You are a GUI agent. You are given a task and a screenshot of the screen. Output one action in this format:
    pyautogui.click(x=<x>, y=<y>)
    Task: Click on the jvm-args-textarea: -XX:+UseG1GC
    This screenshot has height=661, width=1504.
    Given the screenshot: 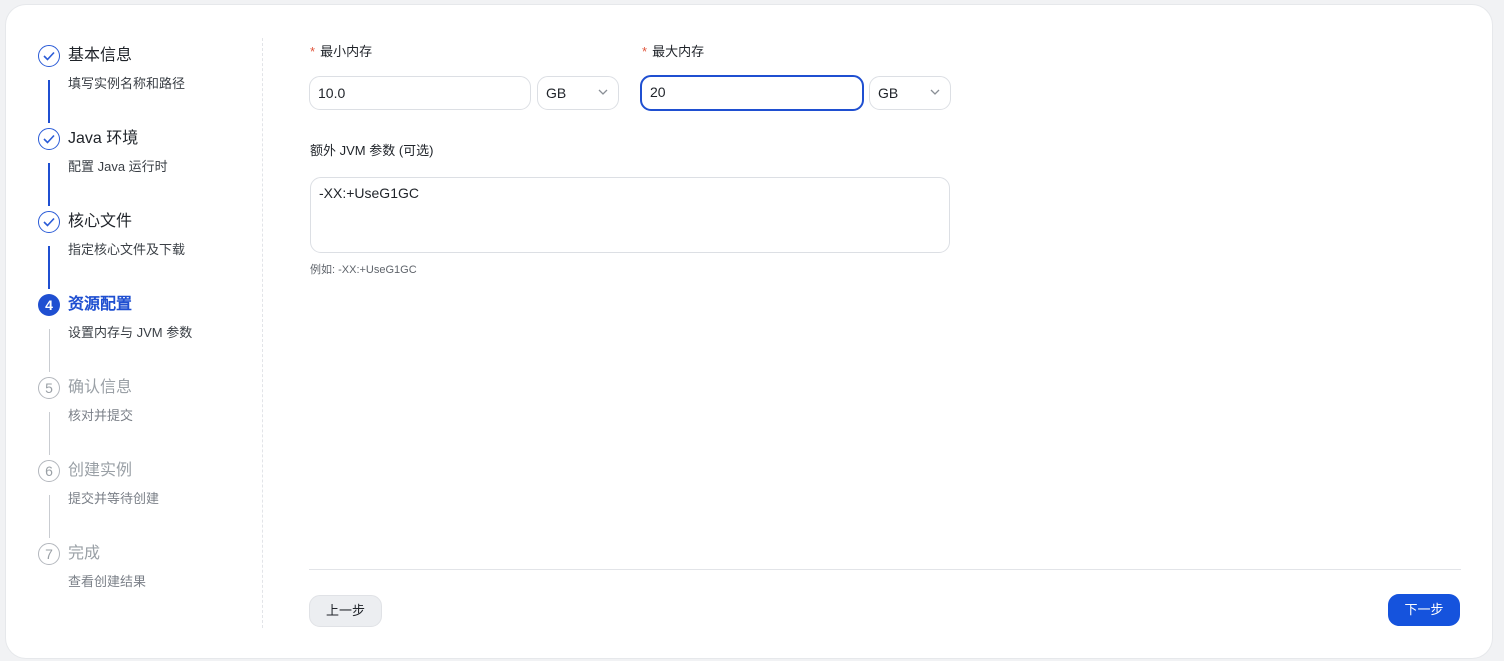 What is the action you would take?
    pyautogui.click(x=630, y=215)
    